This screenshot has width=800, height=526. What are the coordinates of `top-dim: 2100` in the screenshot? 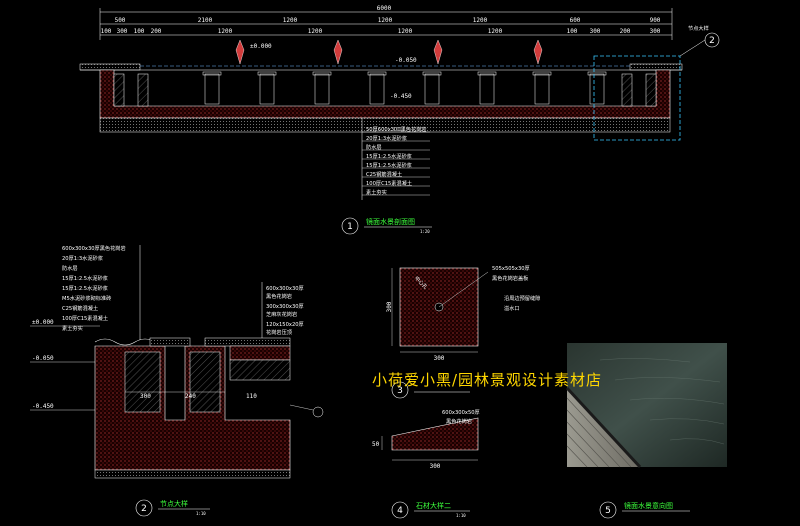 It's located at (205, 20).